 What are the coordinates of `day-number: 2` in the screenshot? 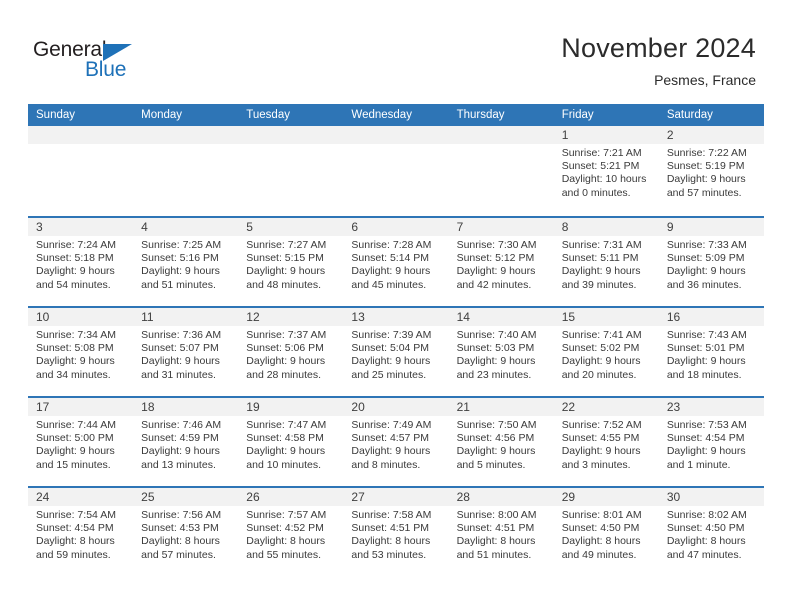 It's located at (711, 135).